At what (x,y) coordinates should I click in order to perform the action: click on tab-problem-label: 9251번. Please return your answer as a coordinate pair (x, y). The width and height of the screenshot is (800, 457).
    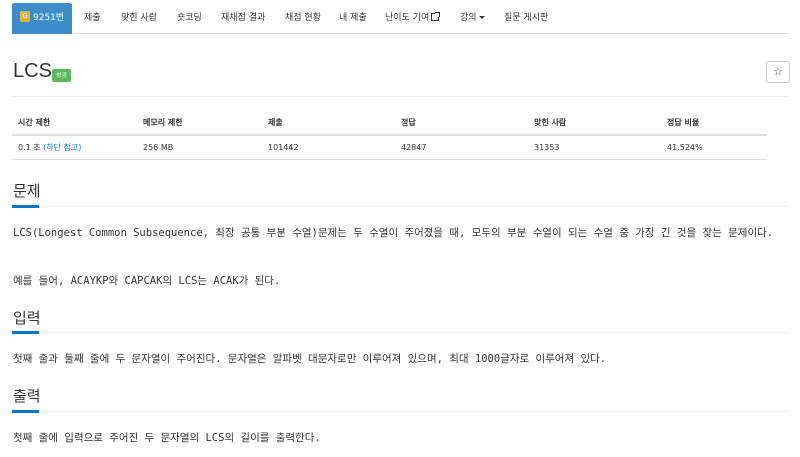
    Looking at the image, I should click on (49, 18).